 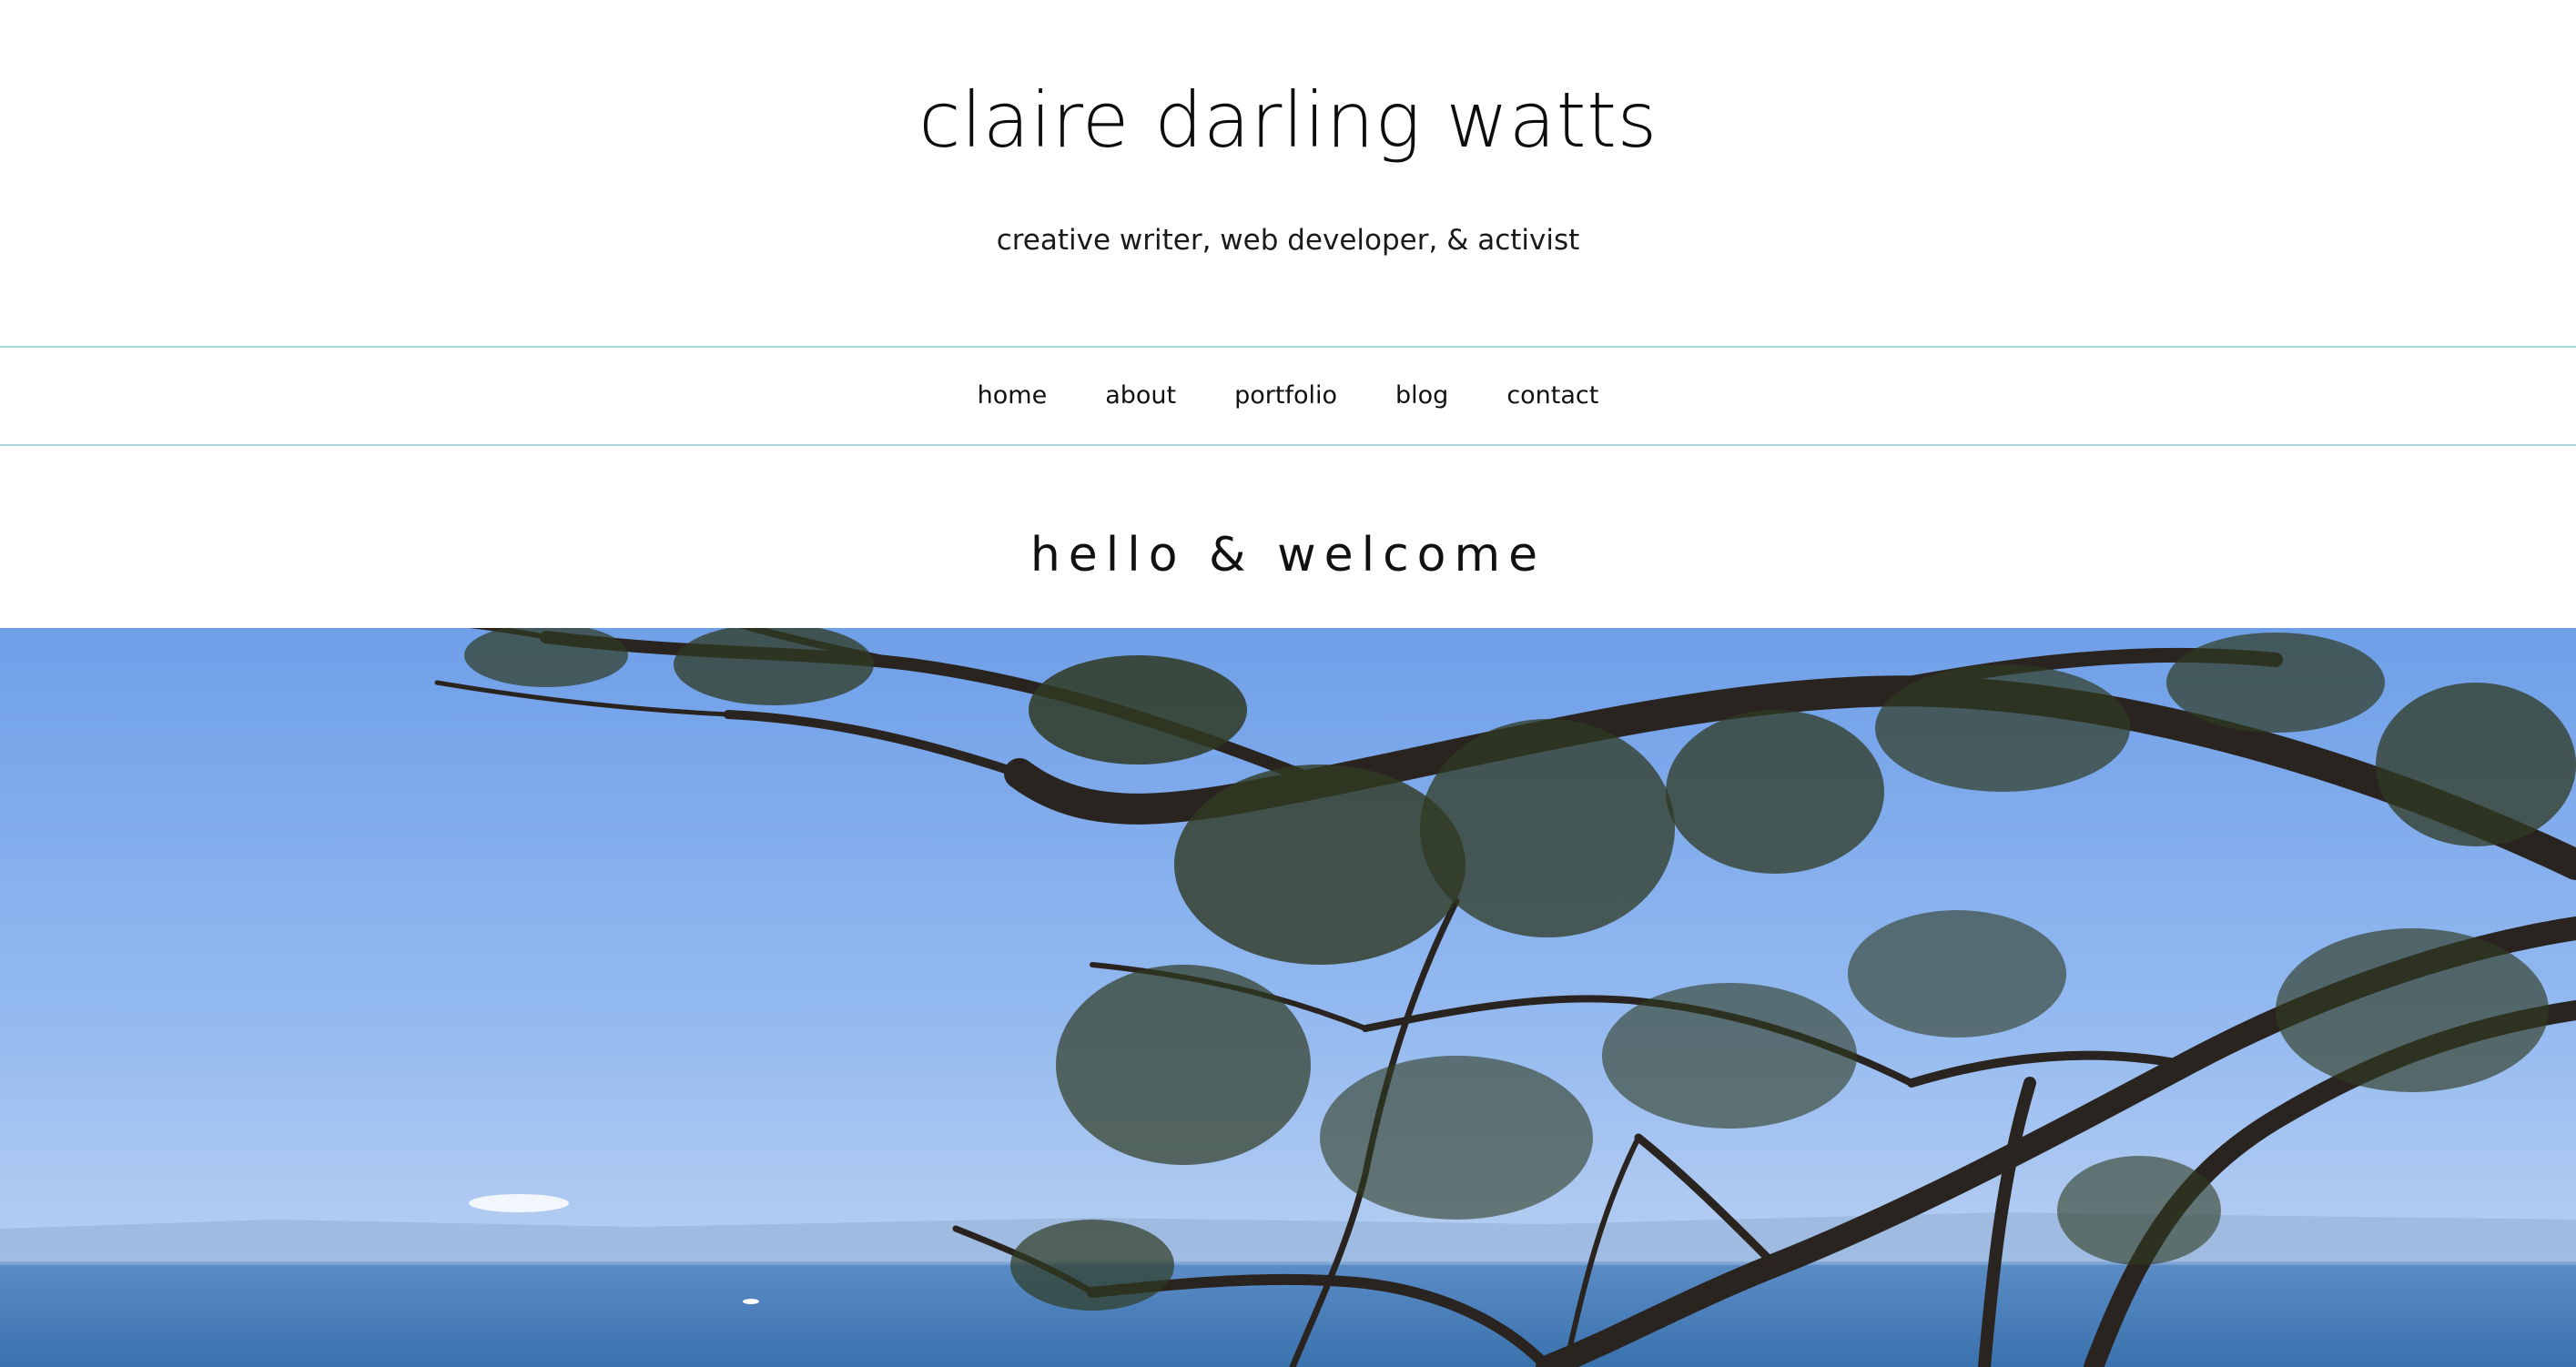 I want to click on nav-item-contact: contact, so click(x=1552, y=396).